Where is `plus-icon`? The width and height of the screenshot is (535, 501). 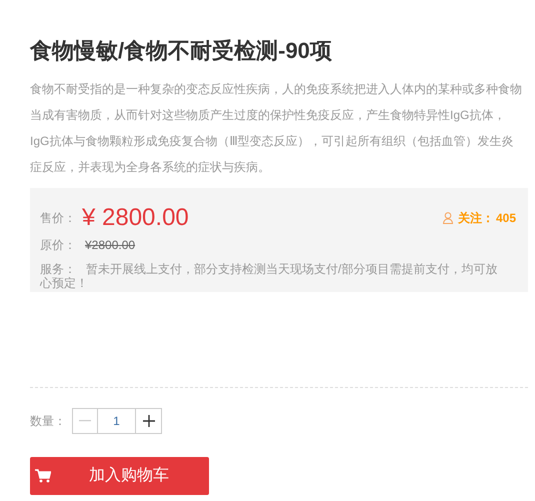 plus-icon is located at coordinates (148, 421).